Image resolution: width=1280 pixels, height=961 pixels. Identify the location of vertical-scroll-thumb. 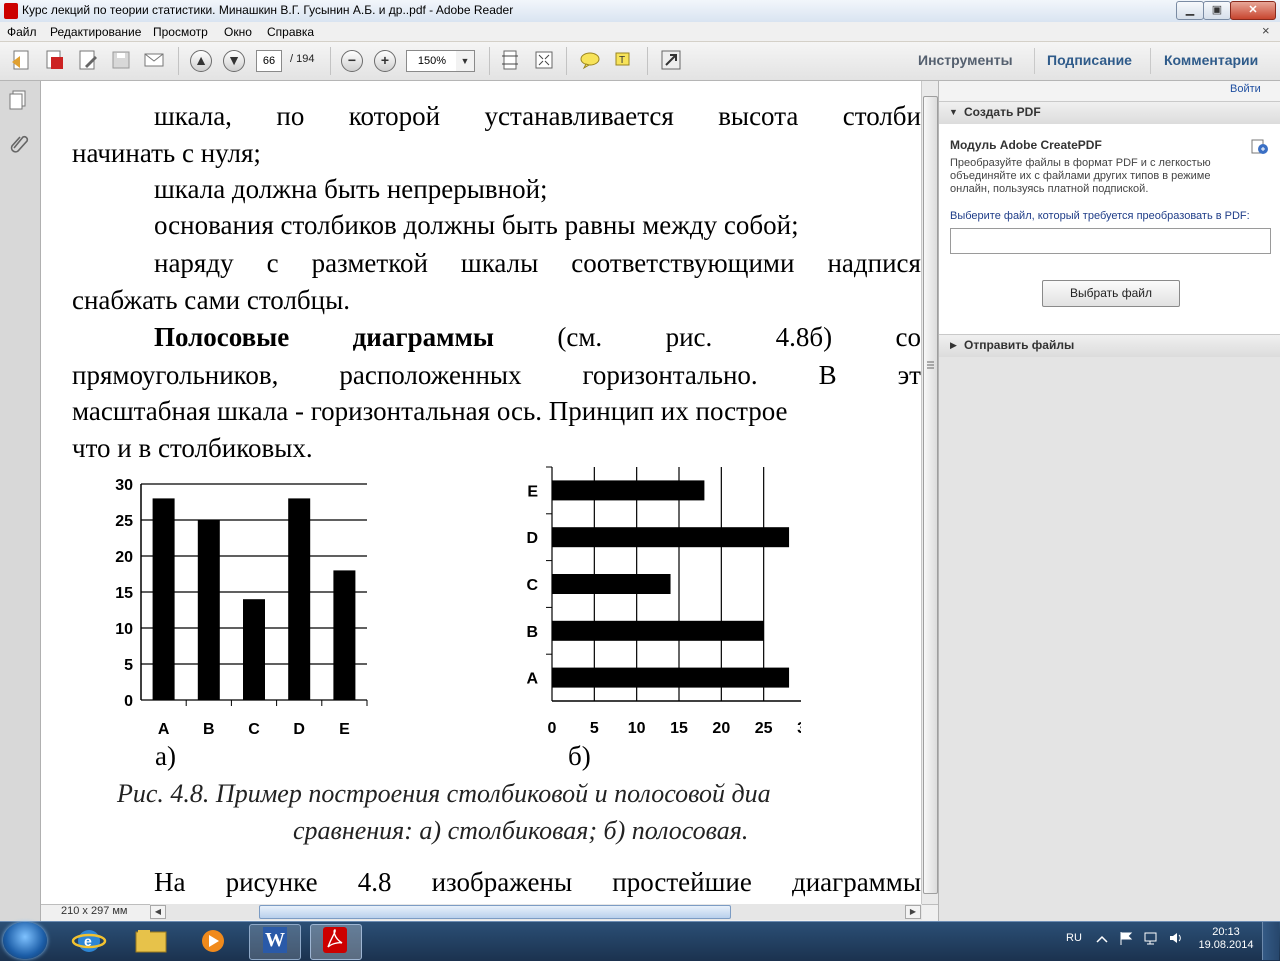
(930, 495).